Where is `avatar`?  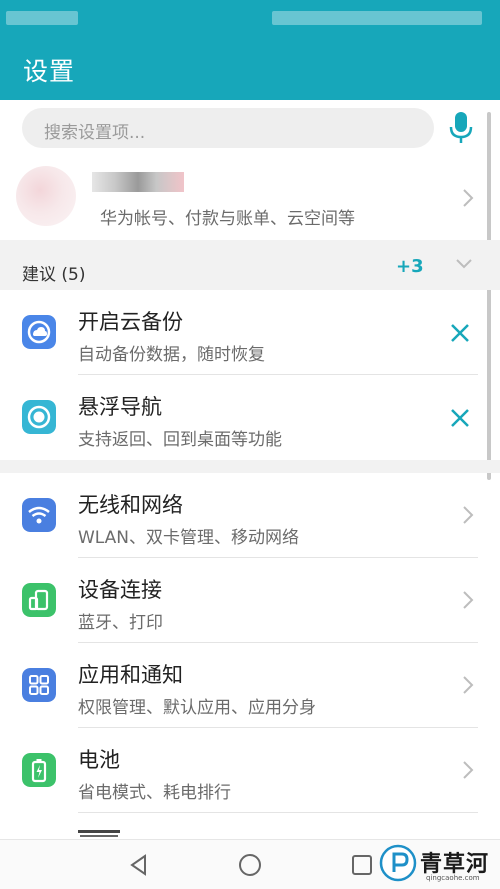 avatar is located at coordinates (46, 196).